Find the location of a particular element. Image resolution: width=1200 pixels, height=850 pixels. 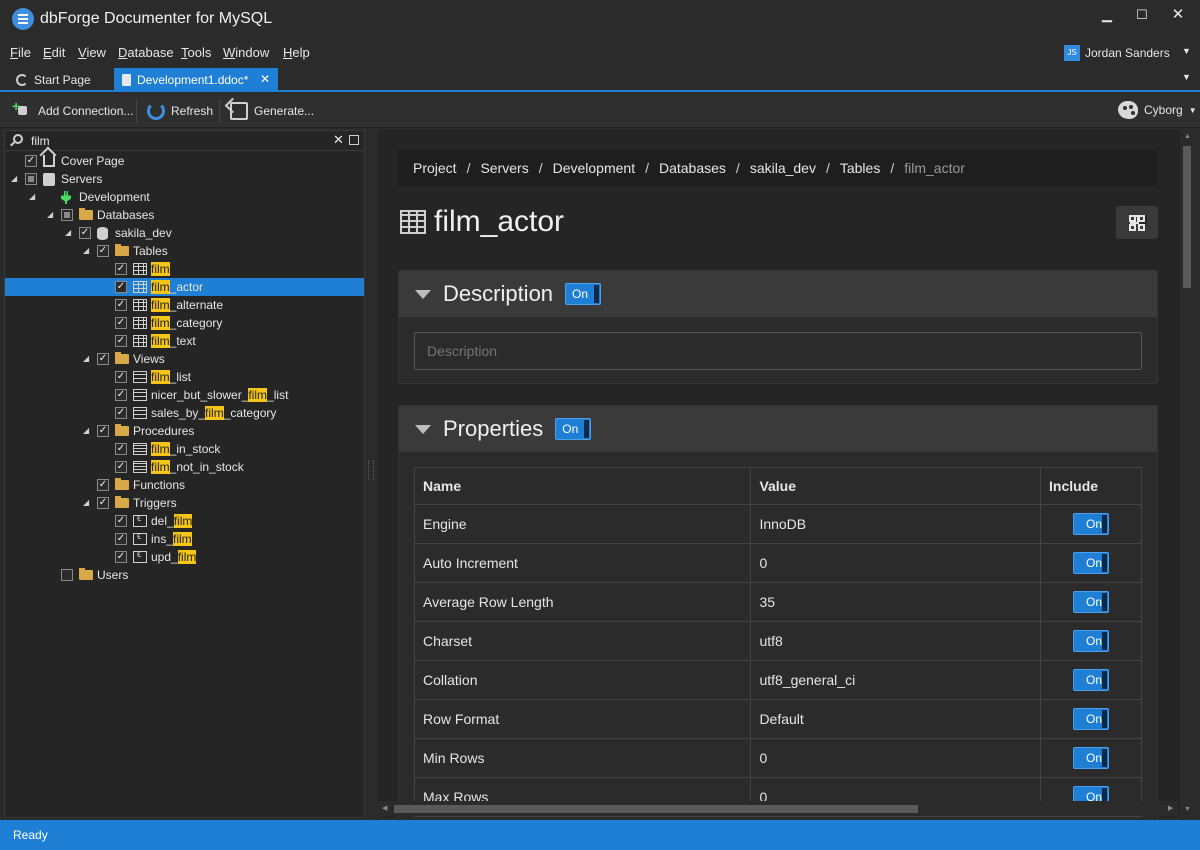

tree-node: ✓ film_text is located at coordinates (184, 341).